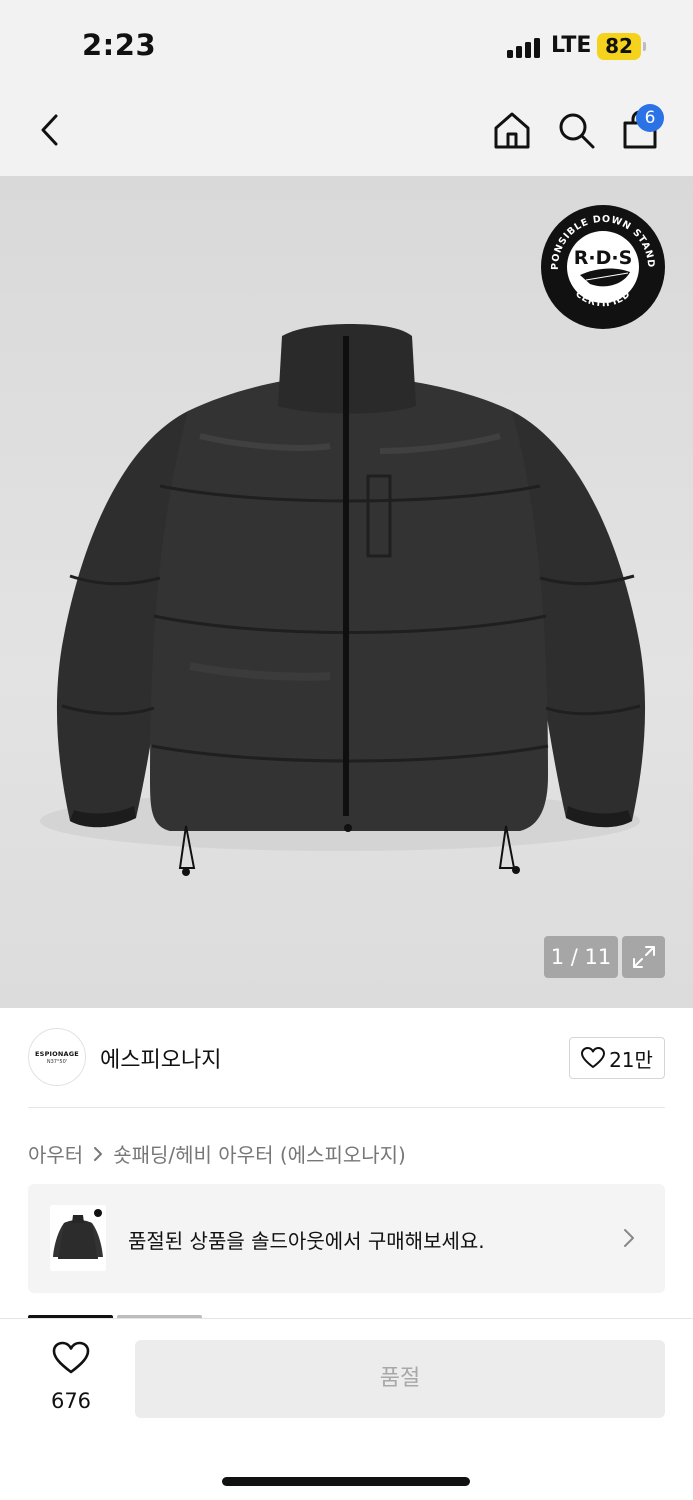 The image size is (693, 1500). What do you see at coordinates (57, 1053) in the screenshot?
I see `brand-logo-line1: ESPIONAGE` at bounding box center [57, 1053].